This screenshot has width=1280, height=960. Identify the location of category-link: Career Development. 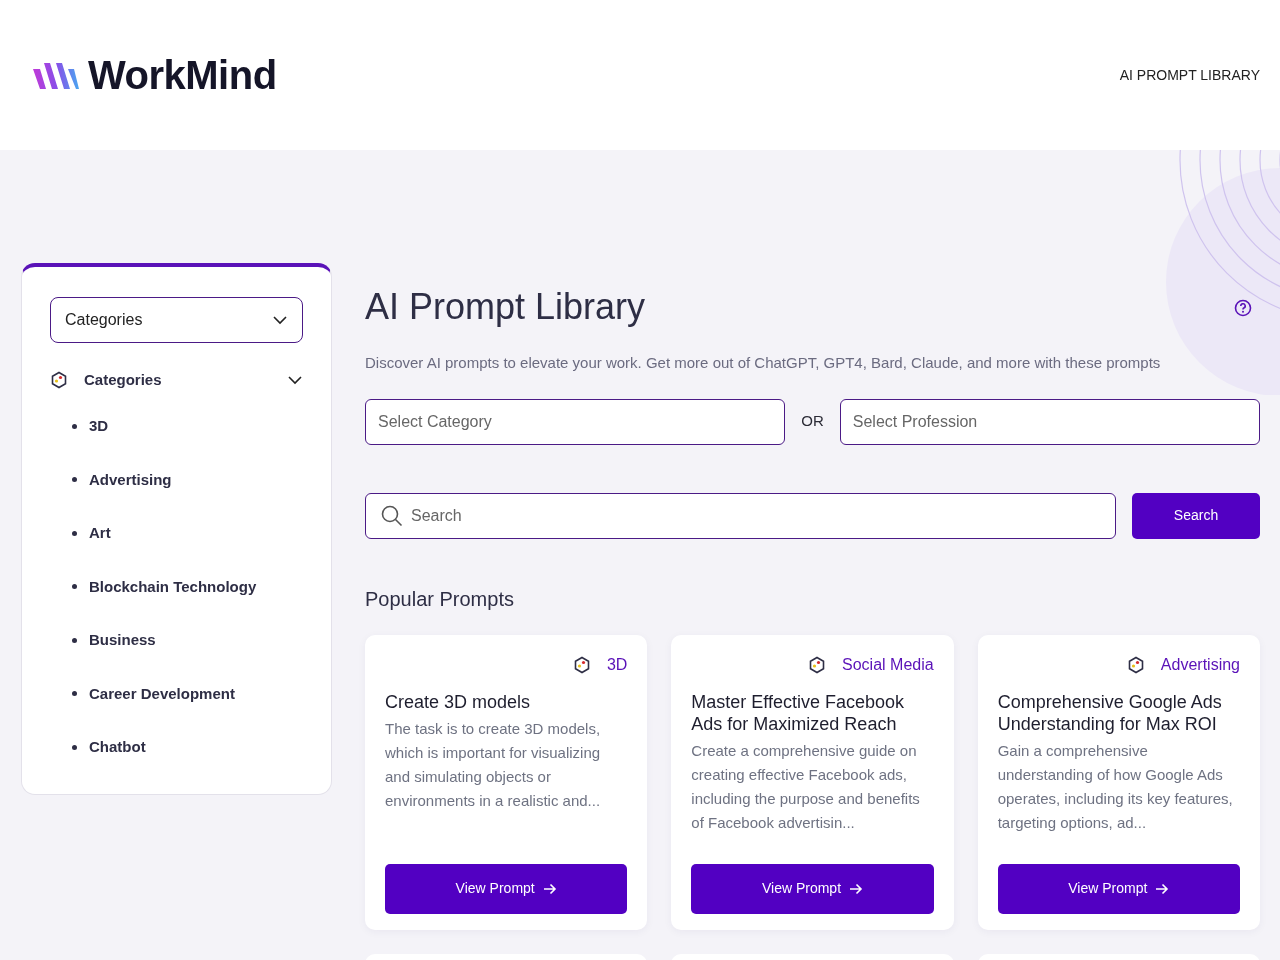
(162, 693).